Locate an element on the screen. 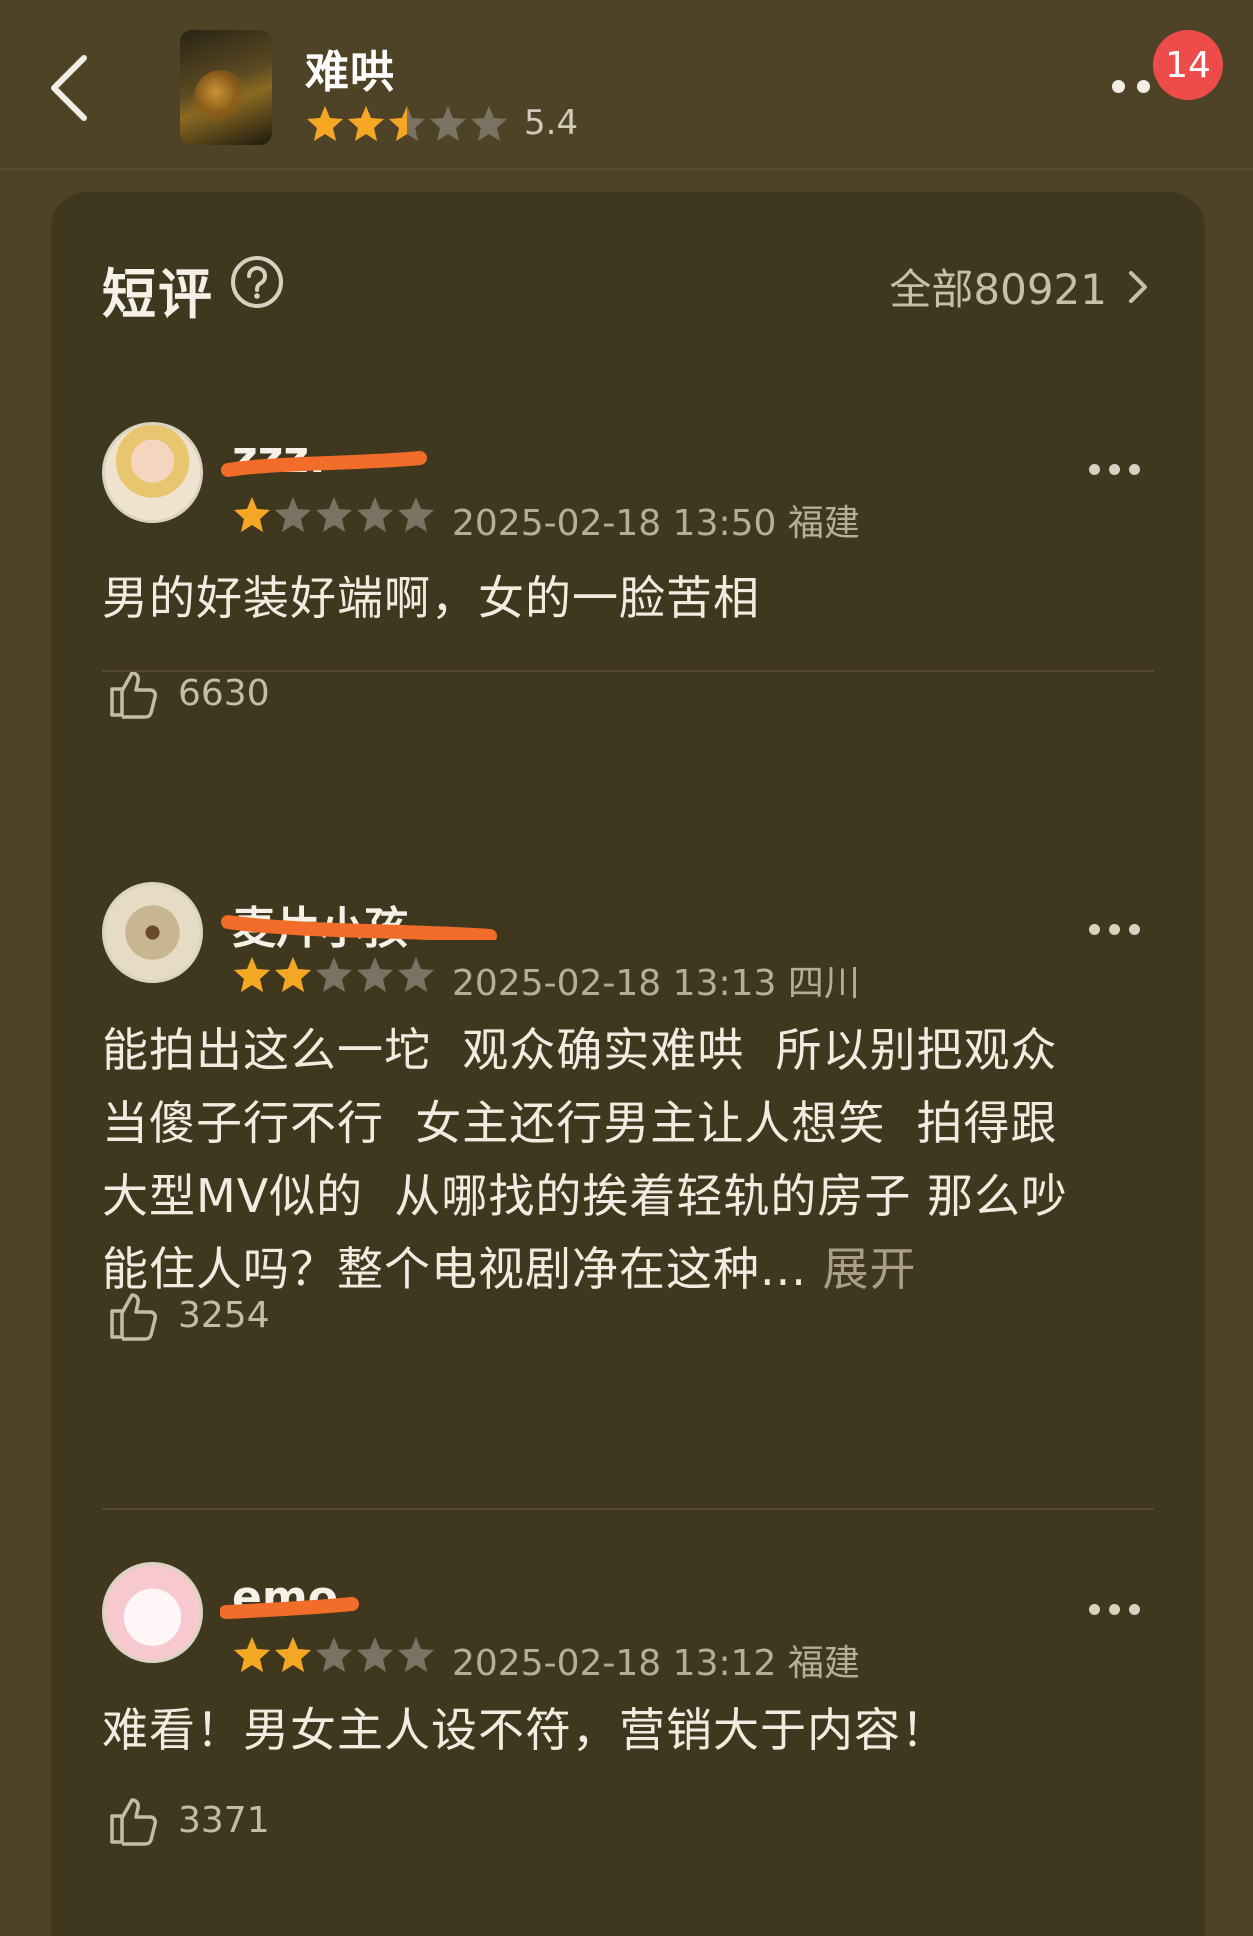  top-bar: 难哄 5.4 14 is located at coordinates (626, 85).